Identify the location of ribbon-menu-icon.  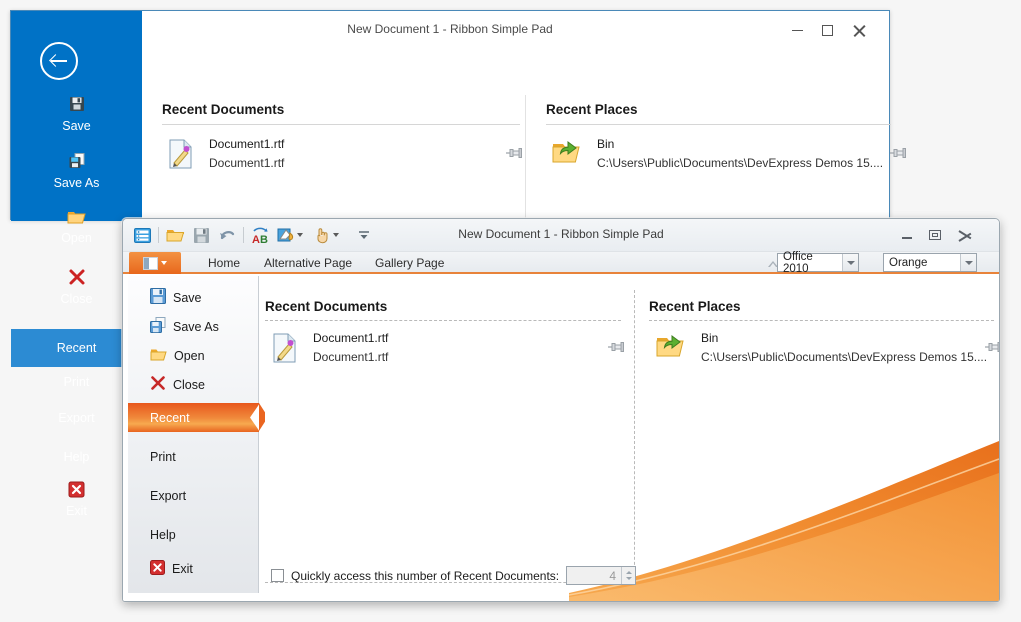
(142, 235).